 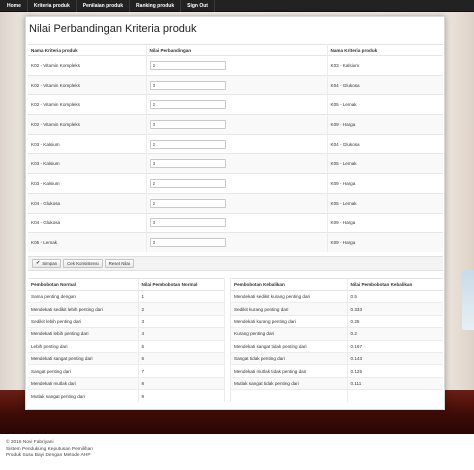 I want to click on weight-label: Mendekati mutlak dari, so click(x=83, y=383).